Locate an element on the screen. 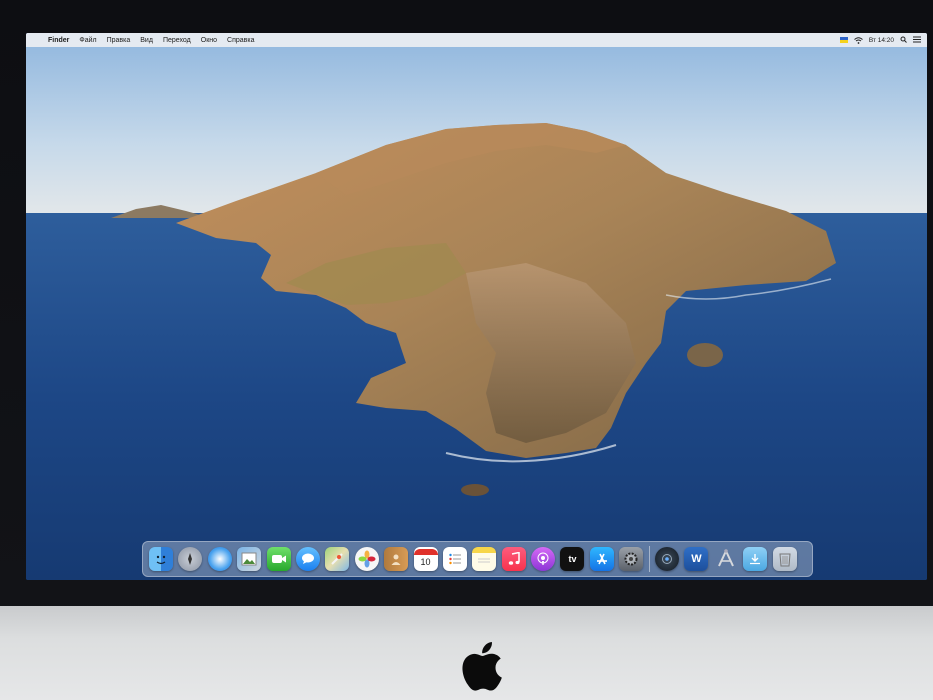 The width and height of the screenshot is (933, 700). reminders-icon is located at coordinates (454, 559).